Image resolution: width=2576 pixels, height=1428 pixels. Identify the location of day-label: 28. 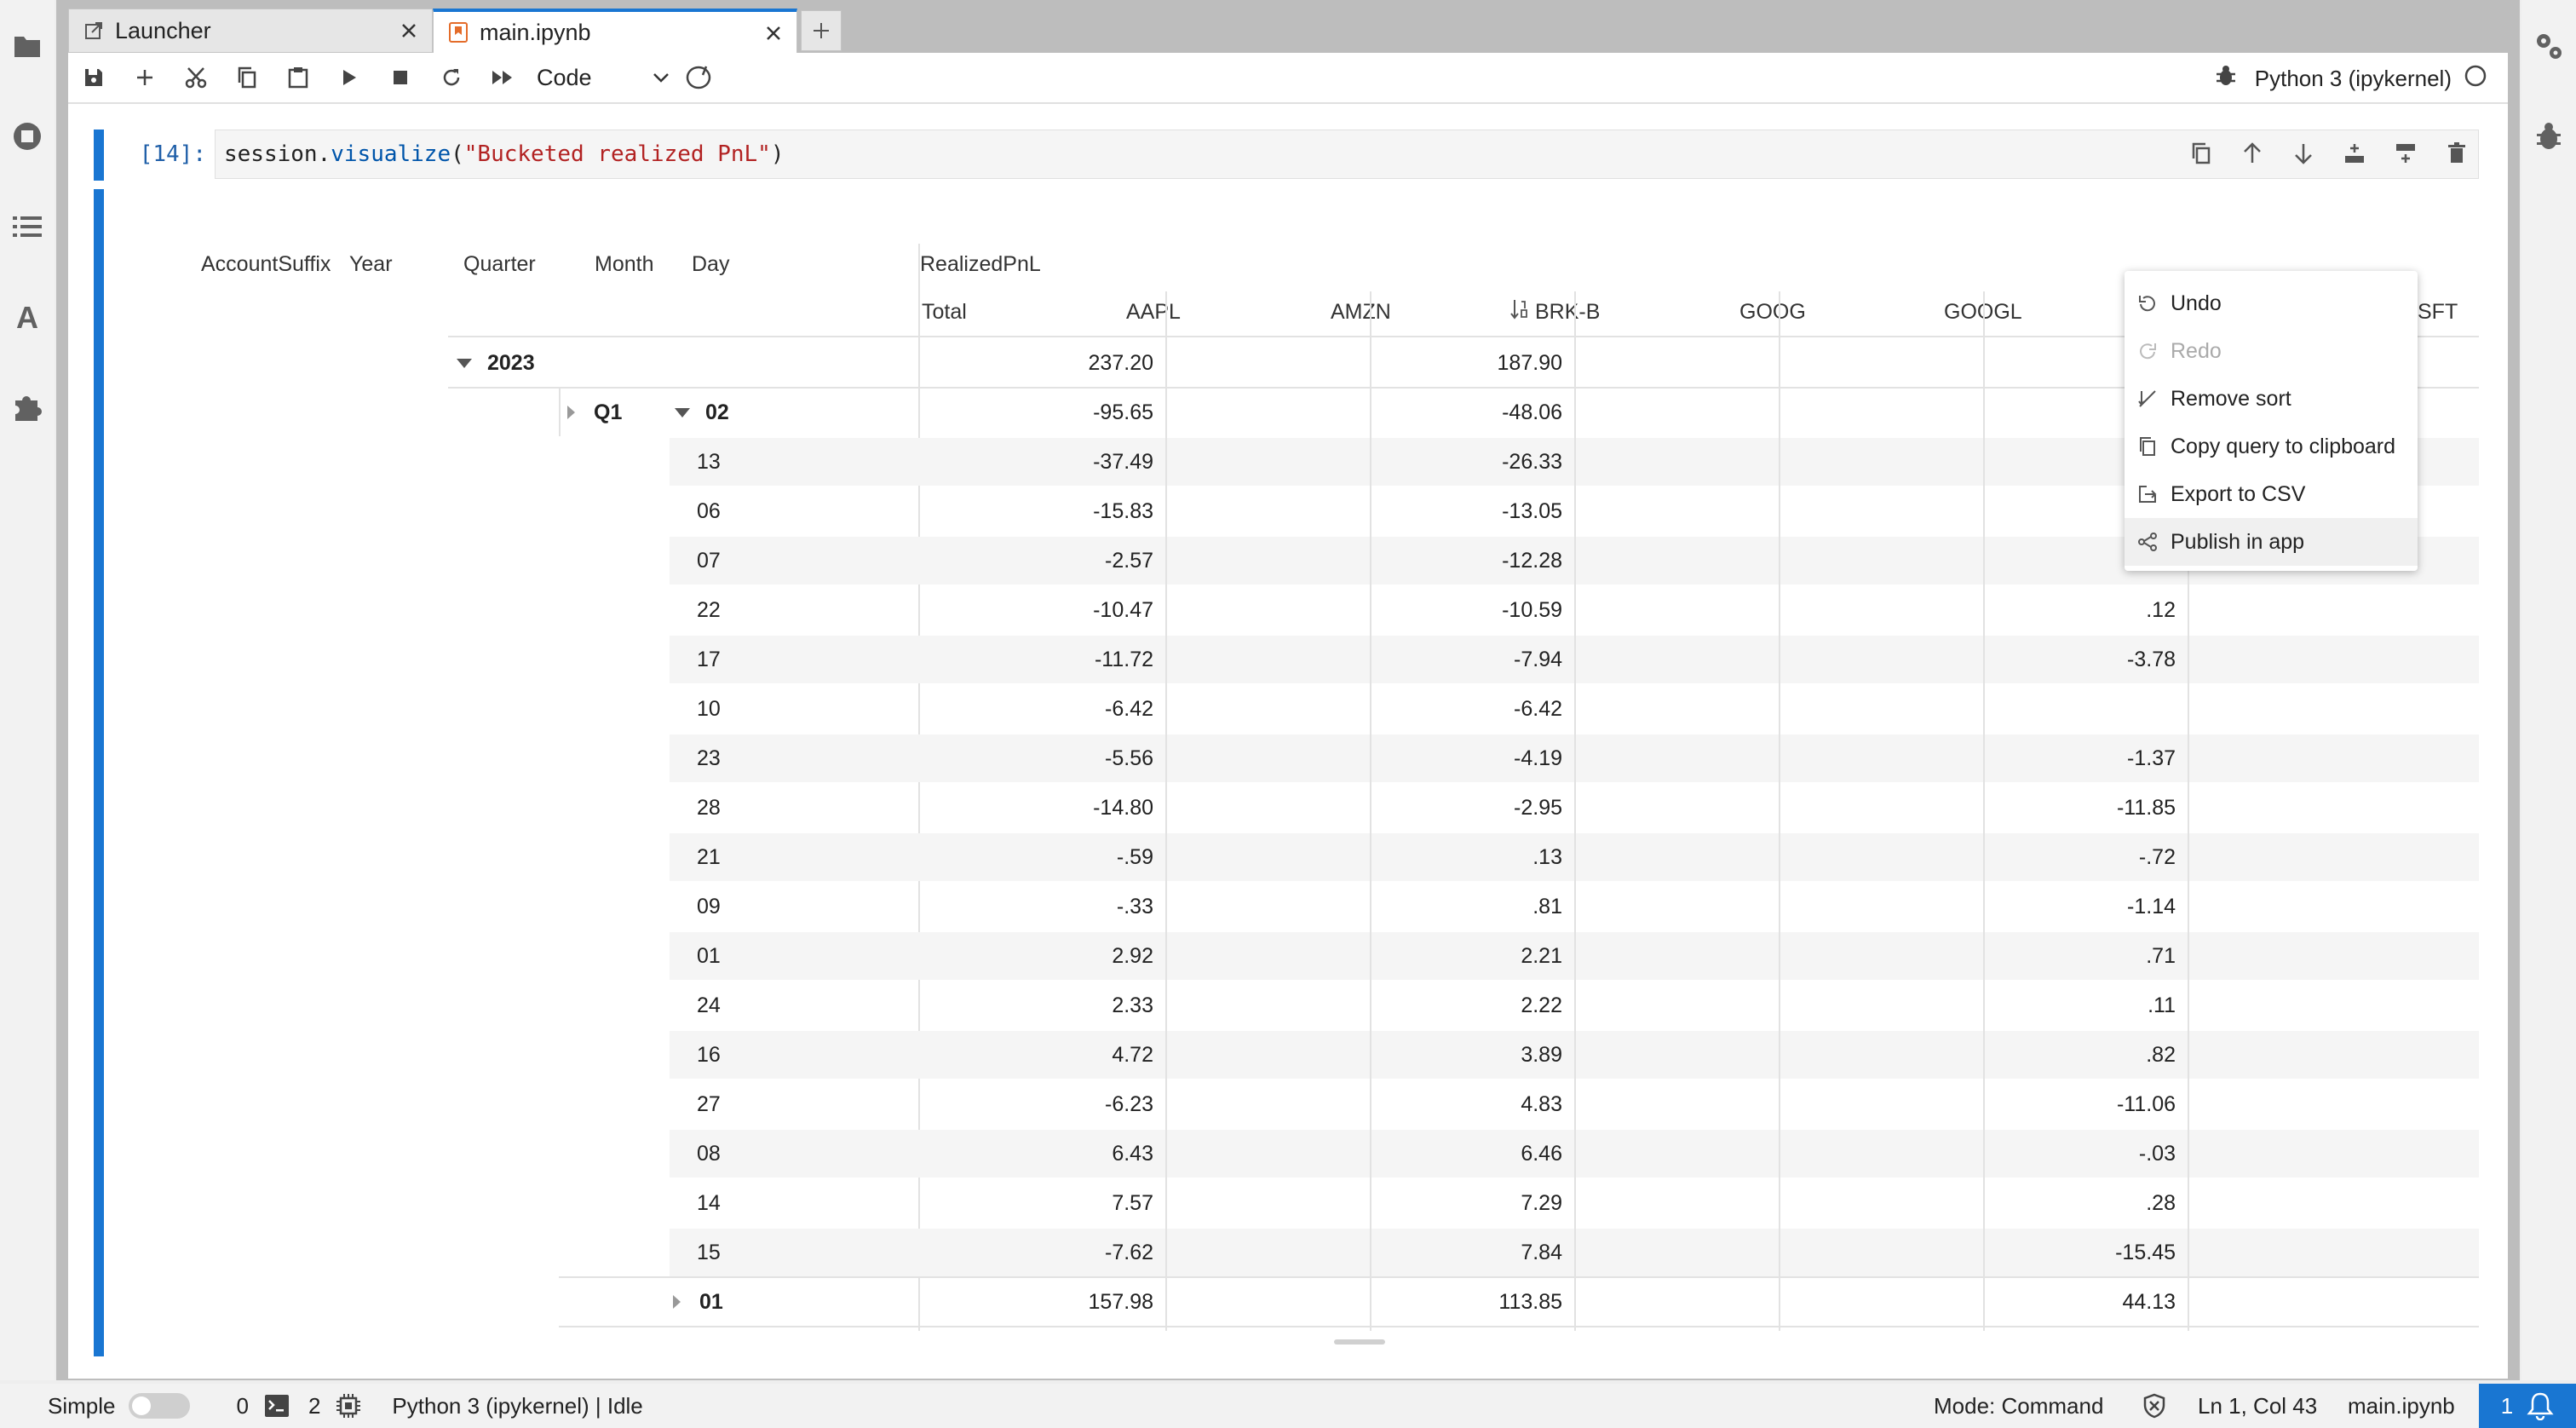
(709, 808).